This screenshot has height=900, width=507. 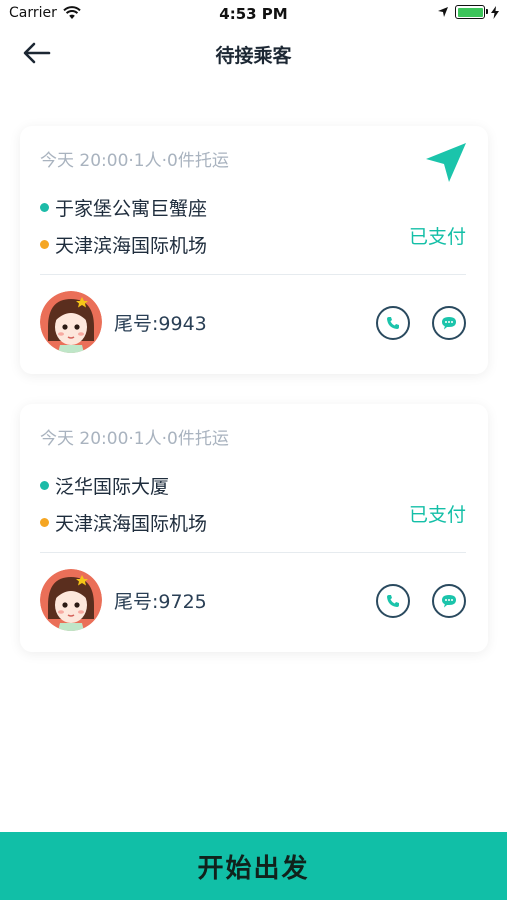 I want to click on start-trip-button: 开始出发, so click(x=253, y=866).